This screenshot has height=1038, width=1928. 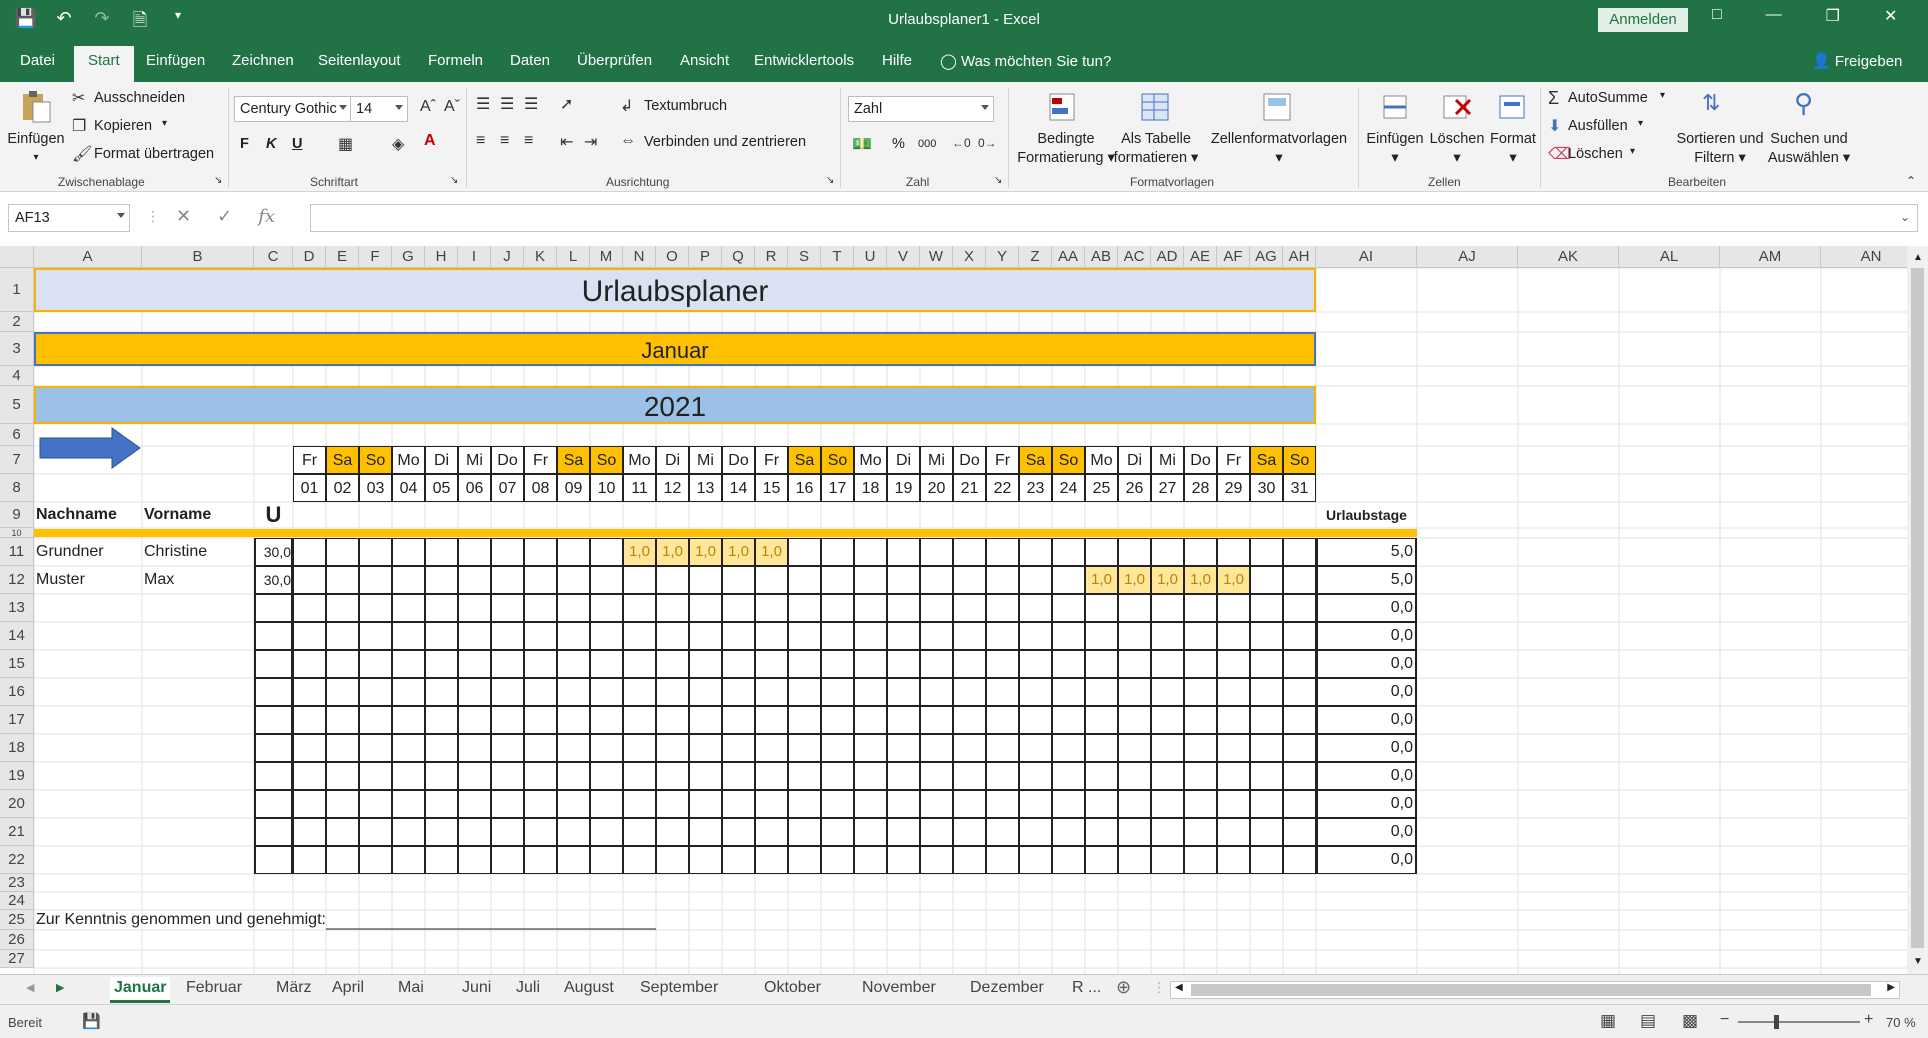 I want to click on clear-button: Löschen, so click(x=1595, y=154).